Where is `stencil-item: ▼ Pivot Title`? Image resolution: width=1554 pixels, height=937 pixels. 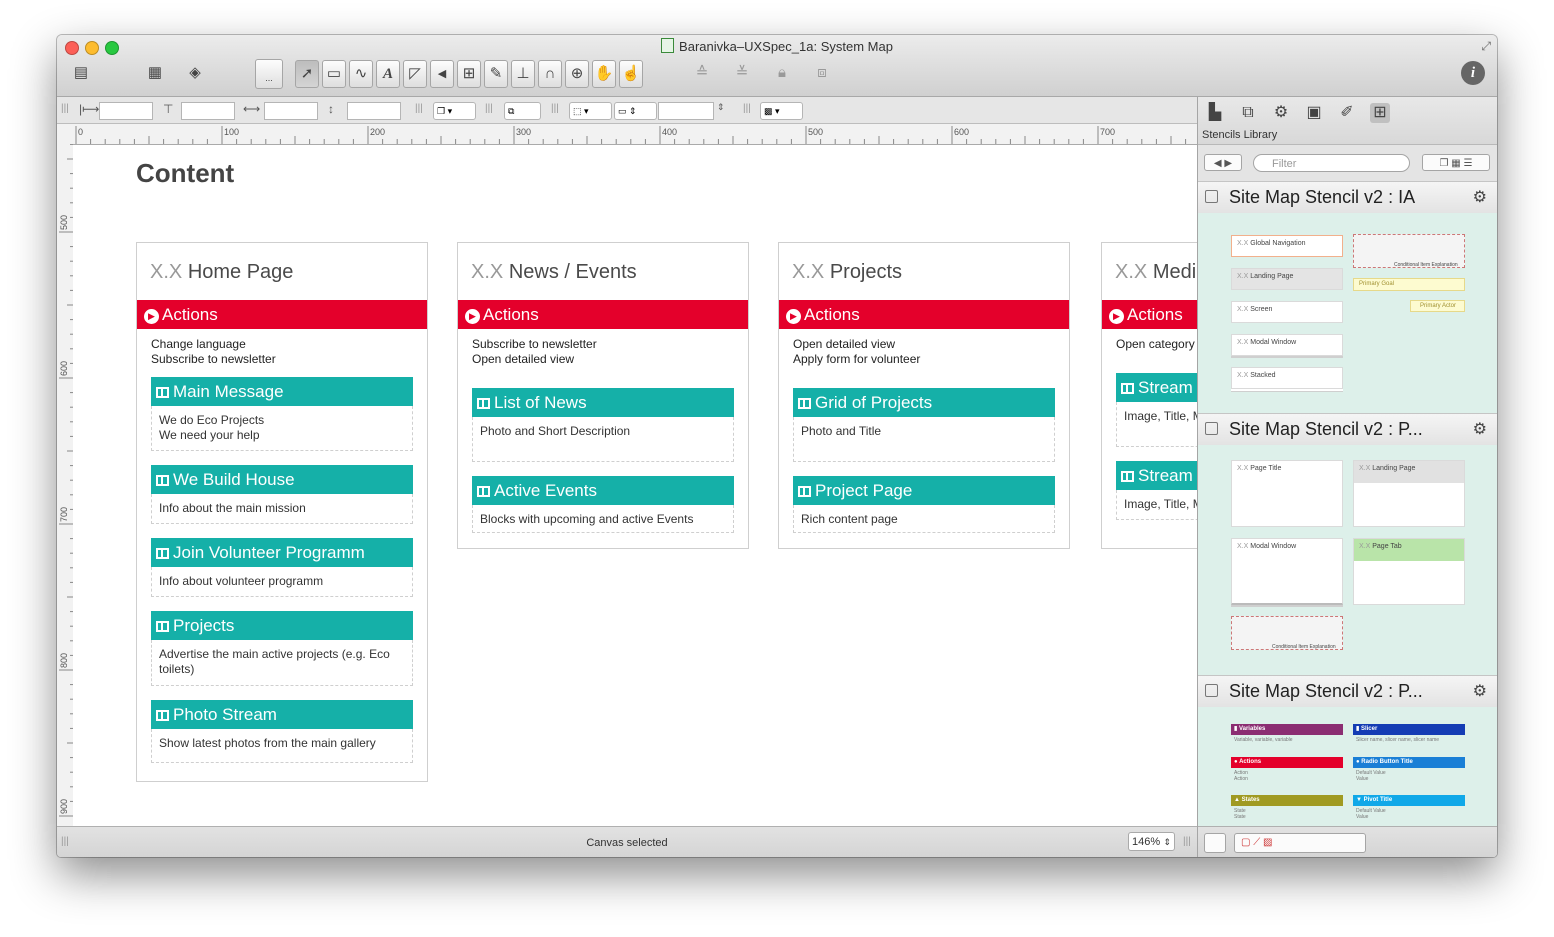 stencil-item: ▼ Pivot Title is located at coordinates (1409, 800).